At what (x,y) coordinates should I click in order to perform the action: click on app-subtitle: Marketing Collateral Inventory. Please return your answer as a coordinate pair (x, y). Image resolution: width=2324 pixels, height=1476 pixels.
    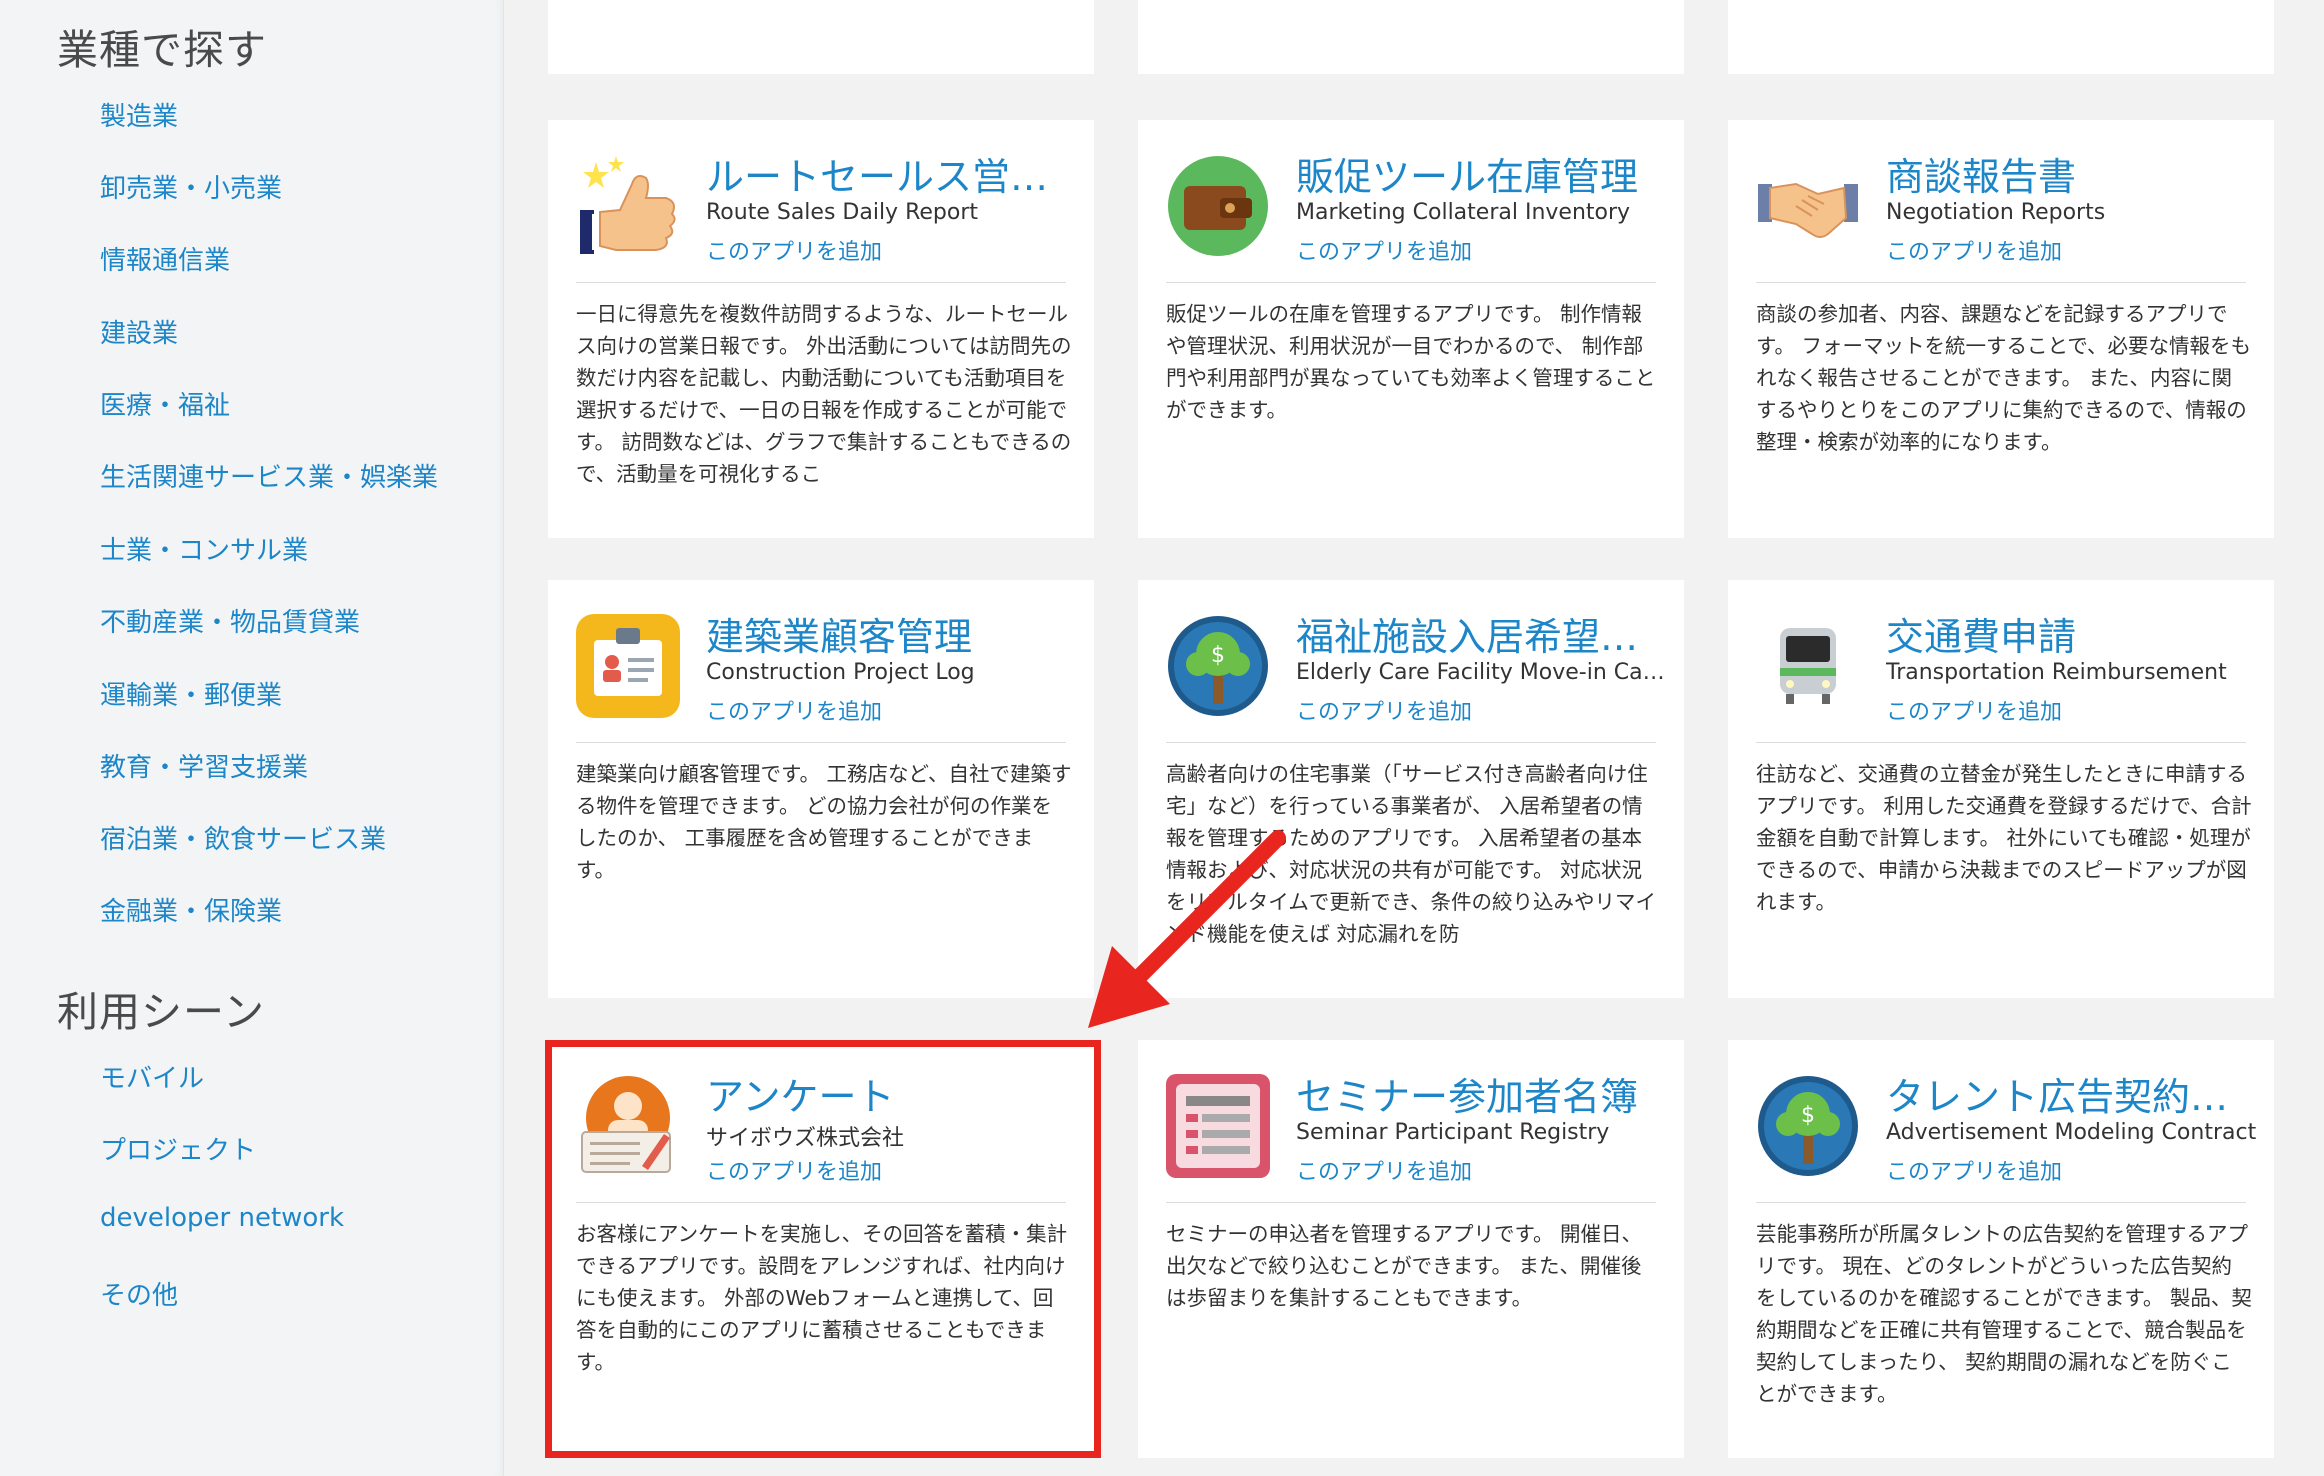
    Looking at the image, I should click on (1463, 212).